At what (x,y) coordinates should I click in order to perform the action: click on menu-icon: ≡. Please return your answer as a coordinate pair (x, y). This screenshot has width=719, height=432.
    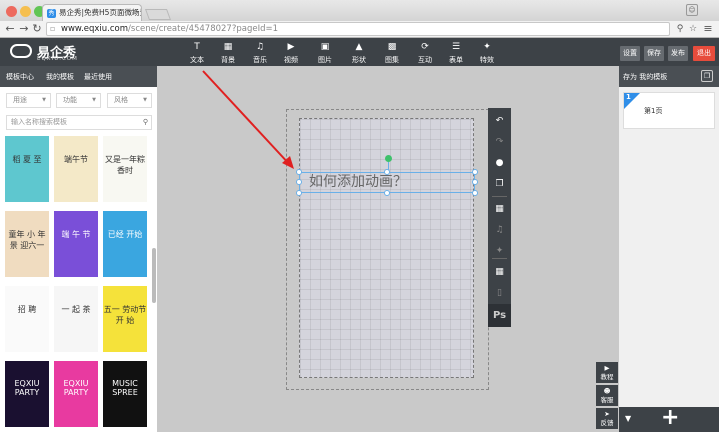
    Looking at the image, I should click on (708, 29).